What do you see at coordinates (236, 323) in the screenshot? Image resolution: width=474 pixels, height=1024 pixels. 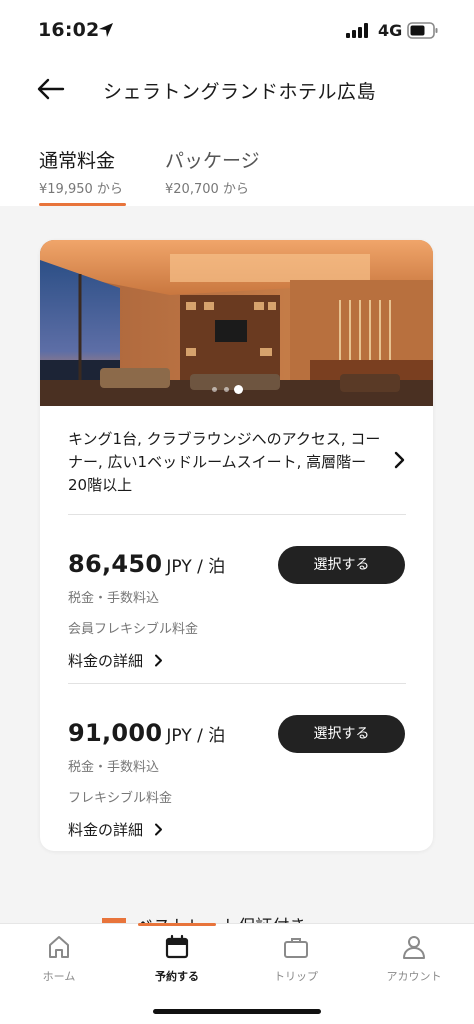 I see `room-photo` at bounding box center [236, 323].